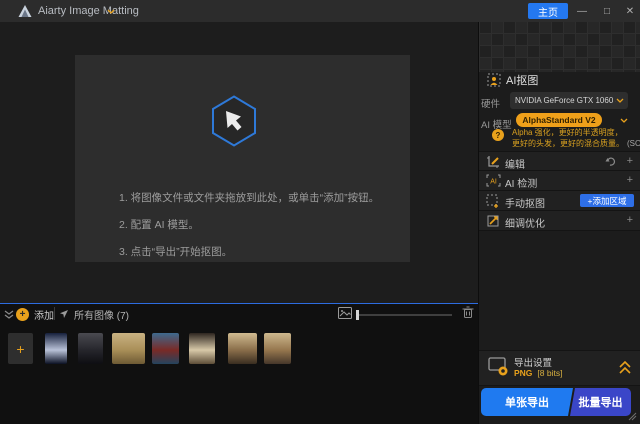 The width and height of the screenshot is (640, 424). Describe the element at coordinates (632, 416) in the screenshot. I see `resize-grip` at that location.